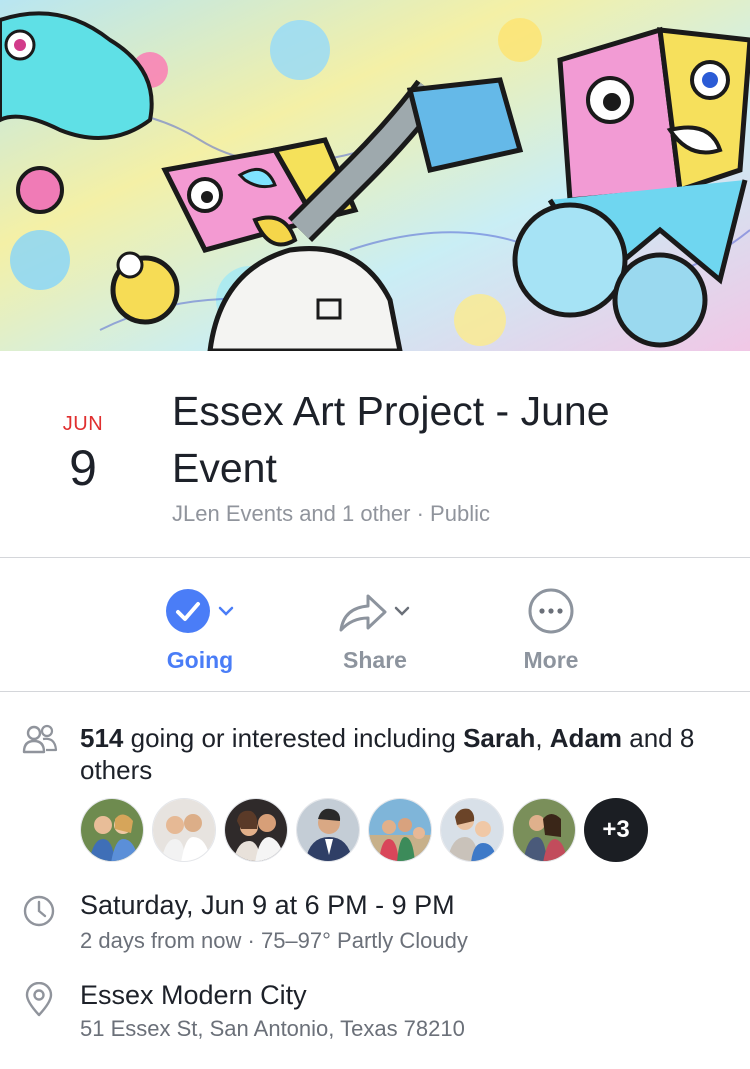  What do you see at coordinates (375, 660) in the screenshot?
I see `share-label: Share` at bounding box center [375, 660].